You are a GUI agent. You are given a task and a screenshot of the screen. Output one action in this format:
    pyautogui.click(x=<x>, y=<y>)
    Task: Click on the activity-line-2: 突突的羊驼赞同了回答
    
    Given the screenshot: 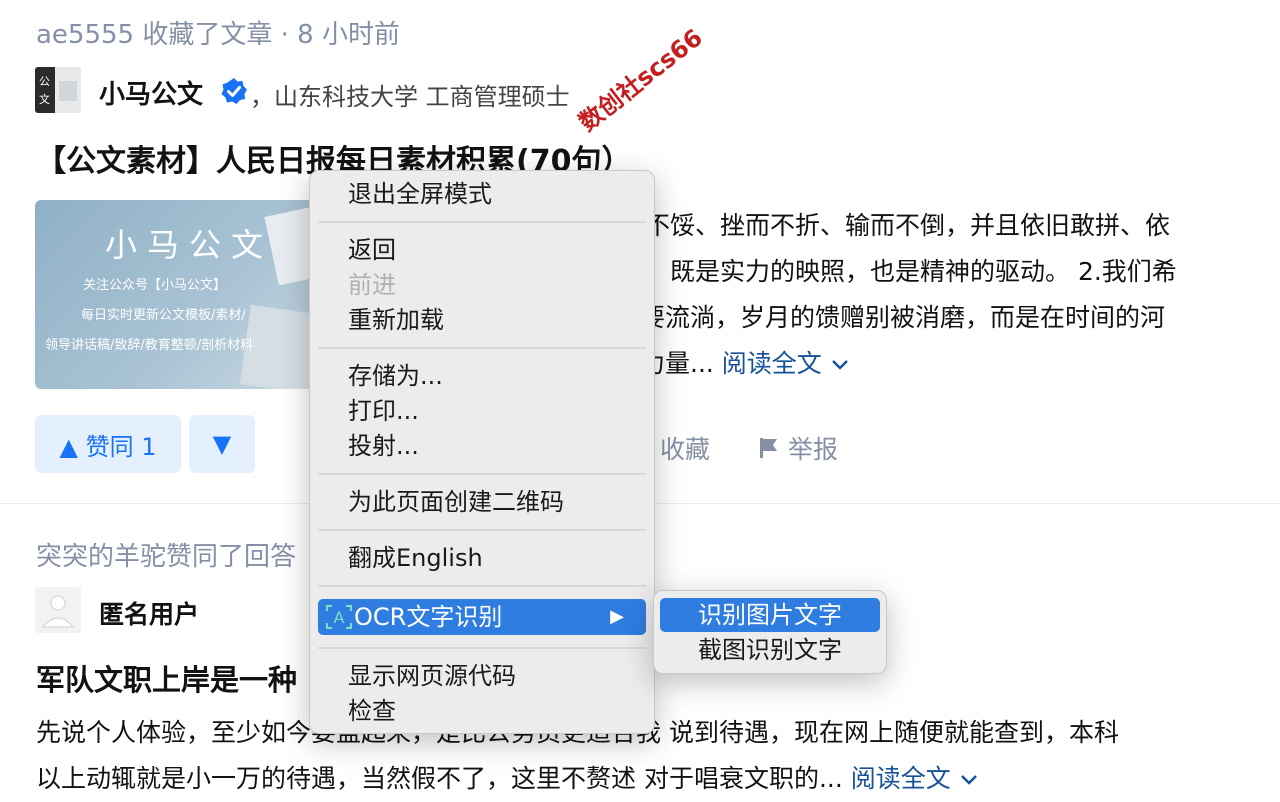 What is the action you would take?
    pyautogui.click(x=166, y=557)
    